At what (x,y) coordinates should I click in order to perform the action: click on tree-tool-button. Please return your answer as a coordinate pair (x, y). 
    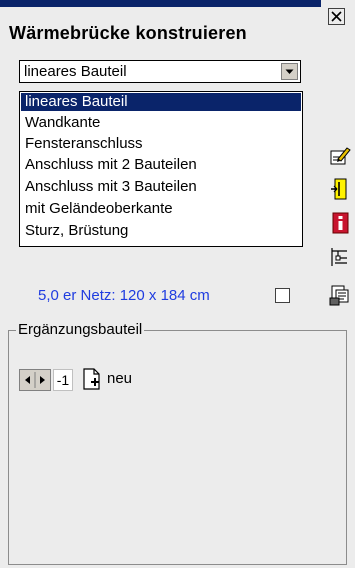
    Looking at the image, I should click on (340, 257).